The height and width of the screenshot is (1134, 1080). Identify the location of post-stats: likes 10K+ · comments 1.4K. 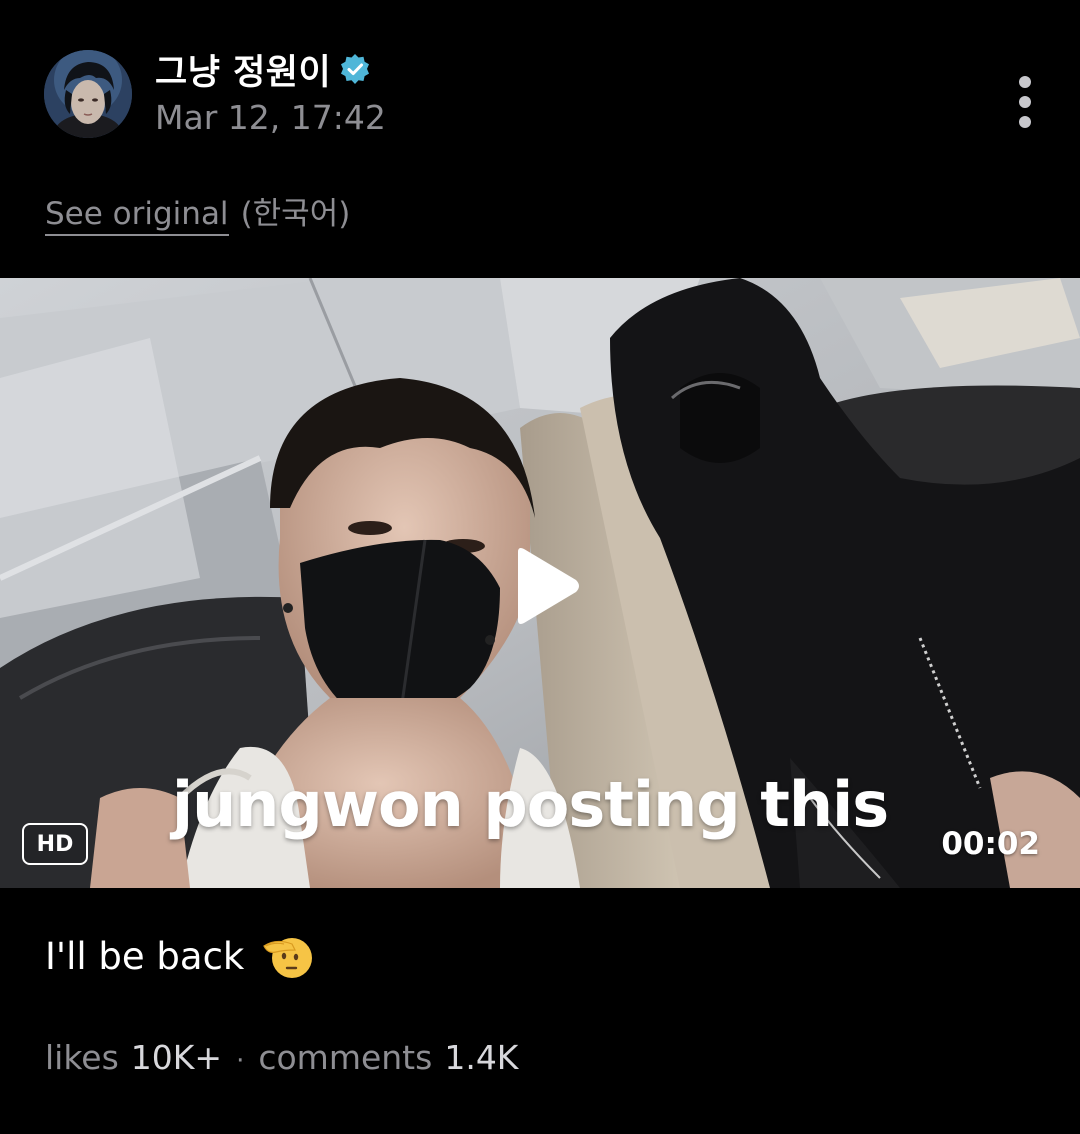
(281, 1057).